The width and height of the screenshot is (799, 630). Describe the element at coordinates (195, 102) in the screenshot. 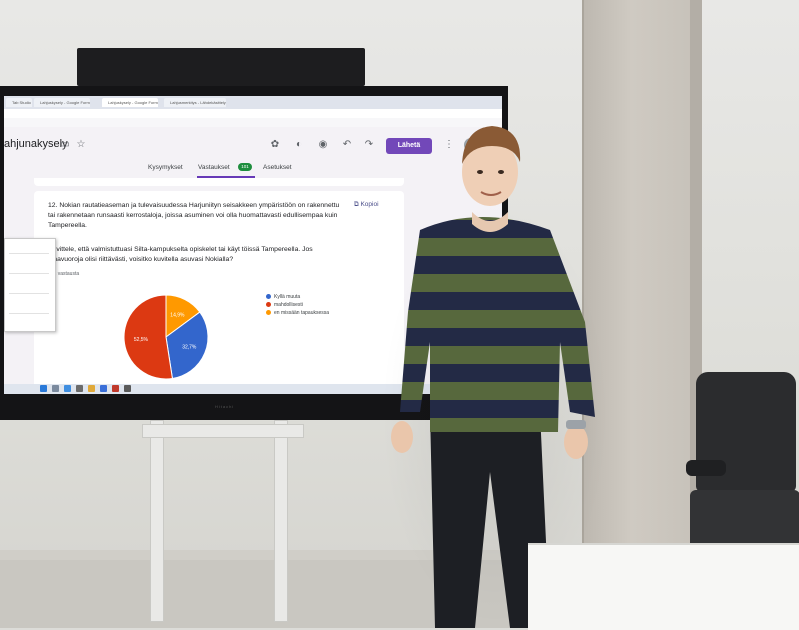

I see `browser-tab: Lahjusmerkitys - Lähdekäsittely` at that location.